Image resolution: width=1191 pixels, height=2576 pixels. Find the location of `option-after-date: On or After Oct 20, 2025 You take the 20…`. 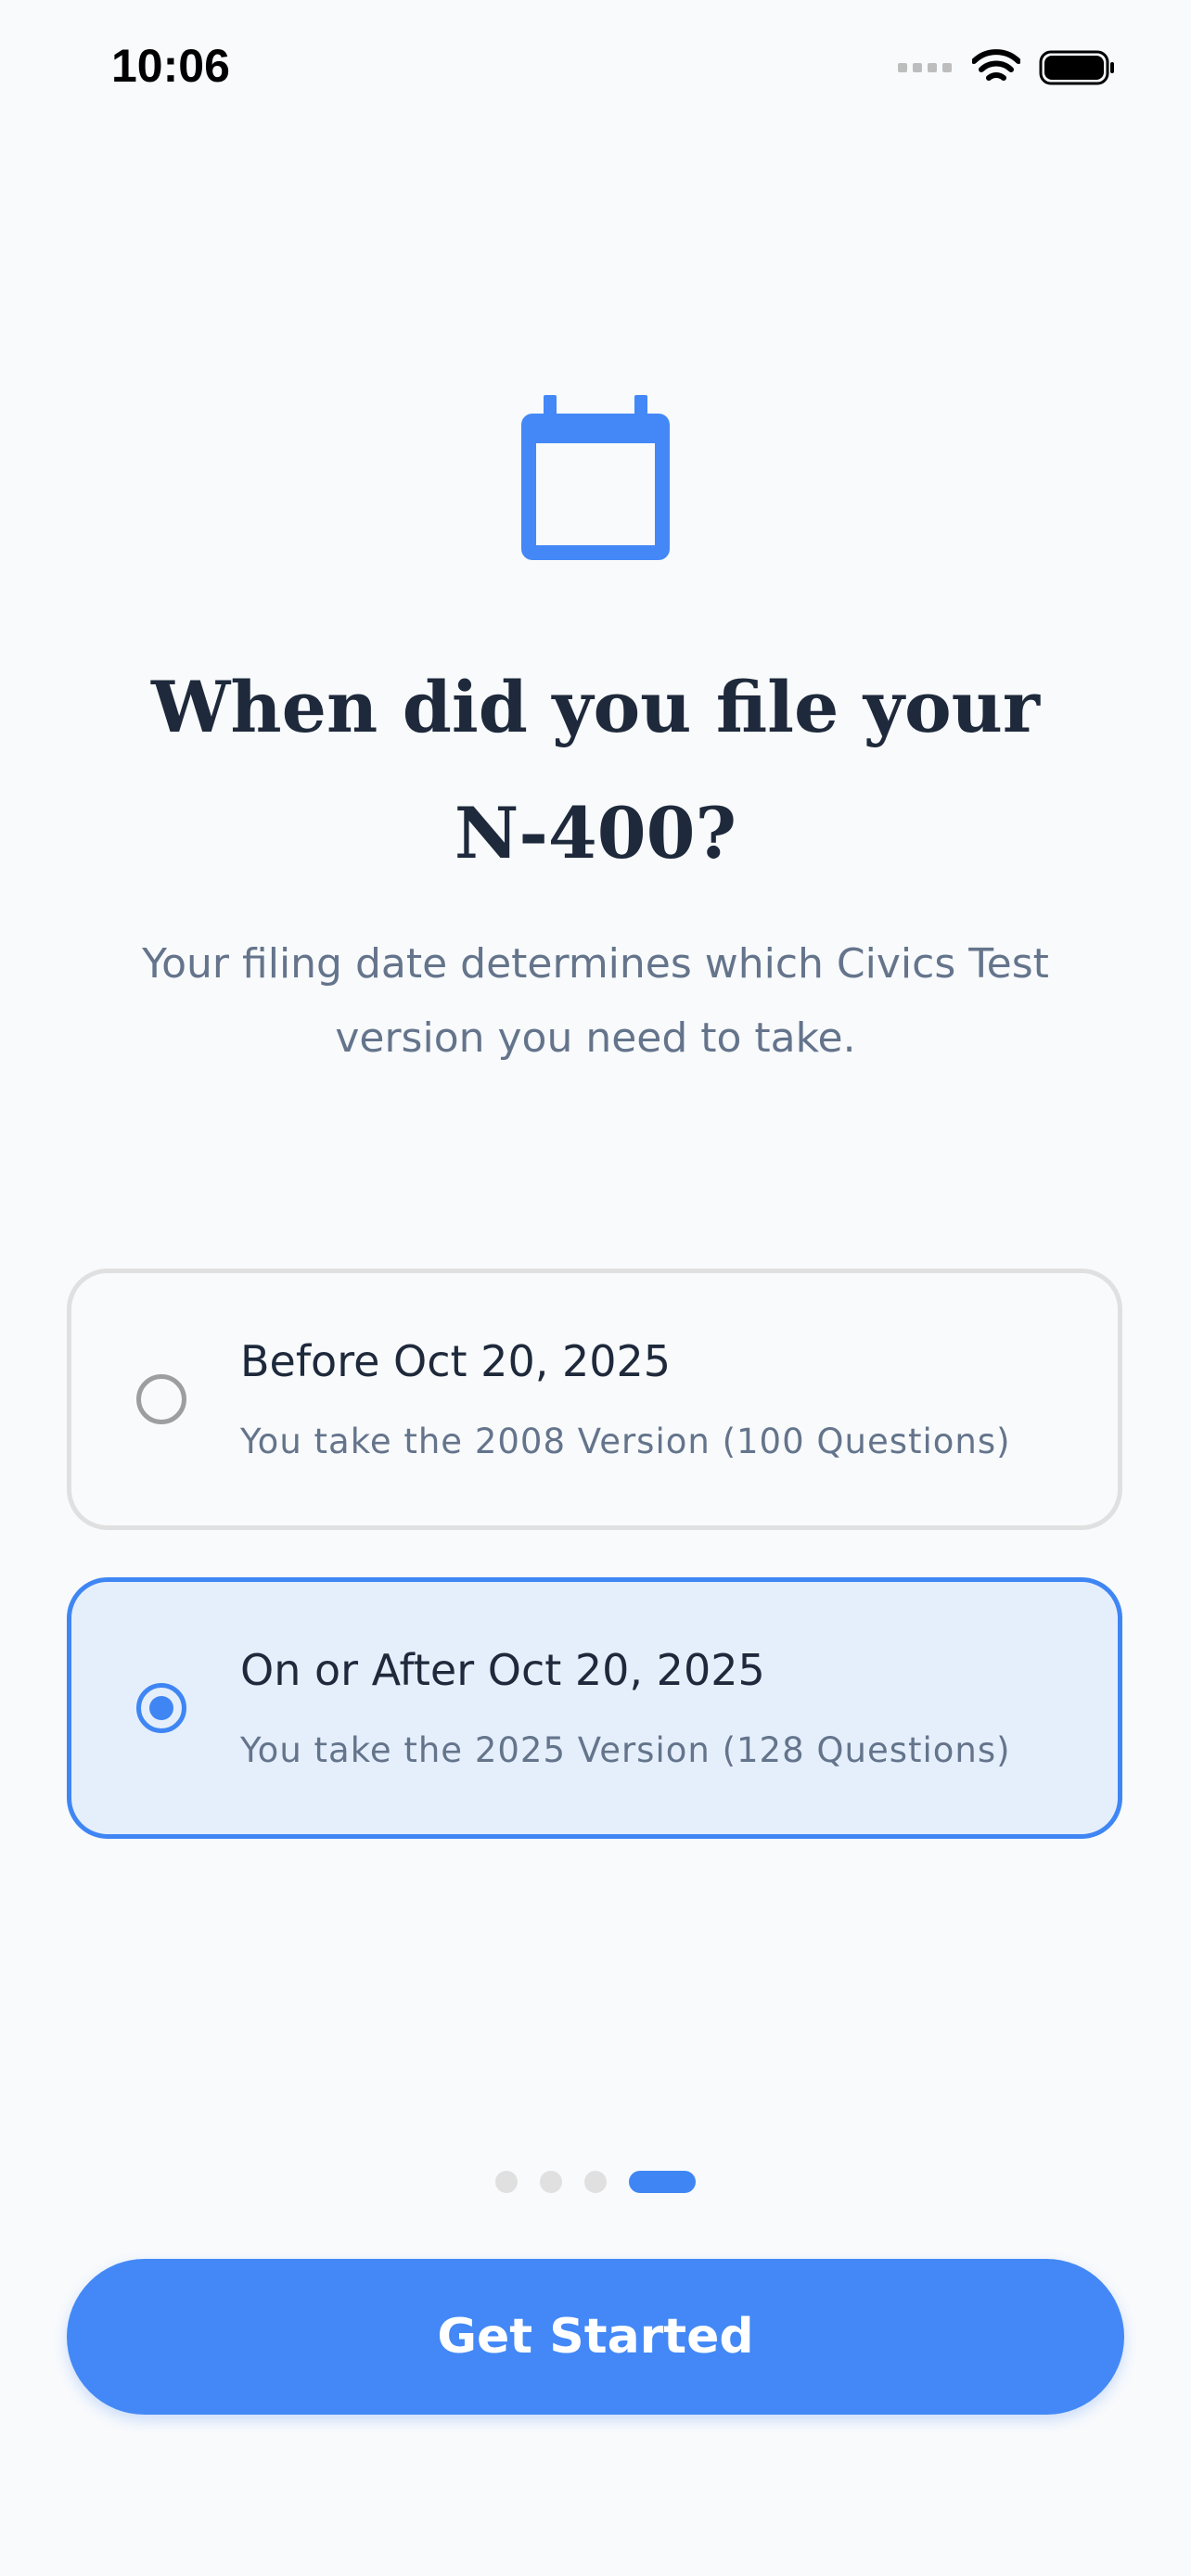

option-after-date: On or After Oct 20, 2025 You take the 20… is located at coordinates (594, 1708).